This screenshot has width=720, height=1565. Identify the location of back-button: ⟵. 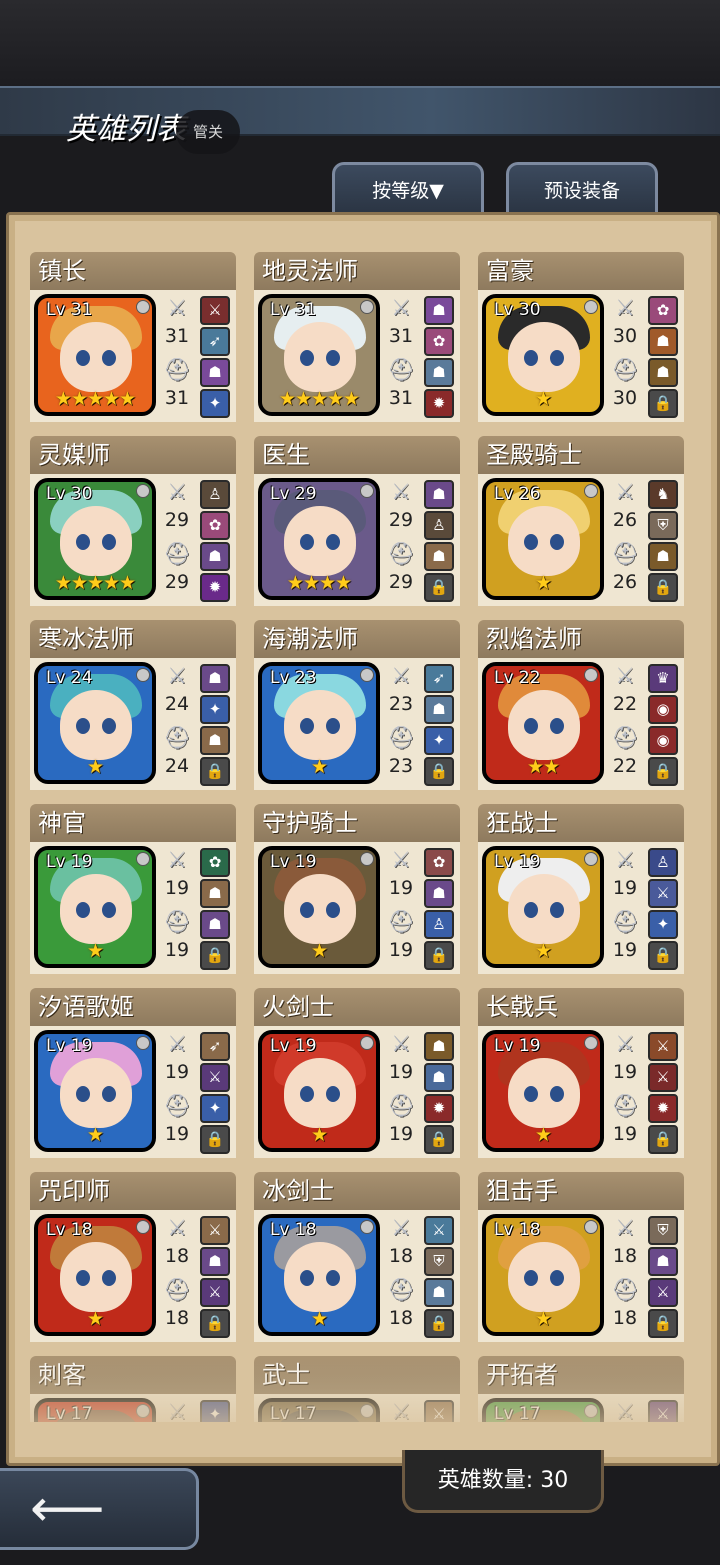
(99, 1509).